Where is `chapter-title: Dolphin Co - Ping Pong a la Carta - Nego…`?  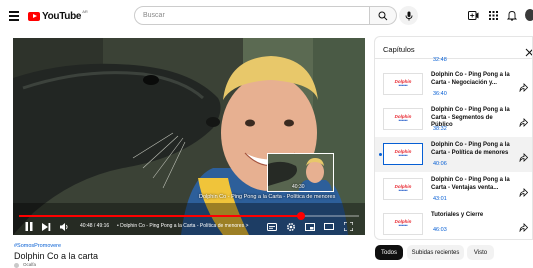 chapter-title: Dolphin Co - Ping Pong a la Carta - Nego… is located at coordinates (470, 79).